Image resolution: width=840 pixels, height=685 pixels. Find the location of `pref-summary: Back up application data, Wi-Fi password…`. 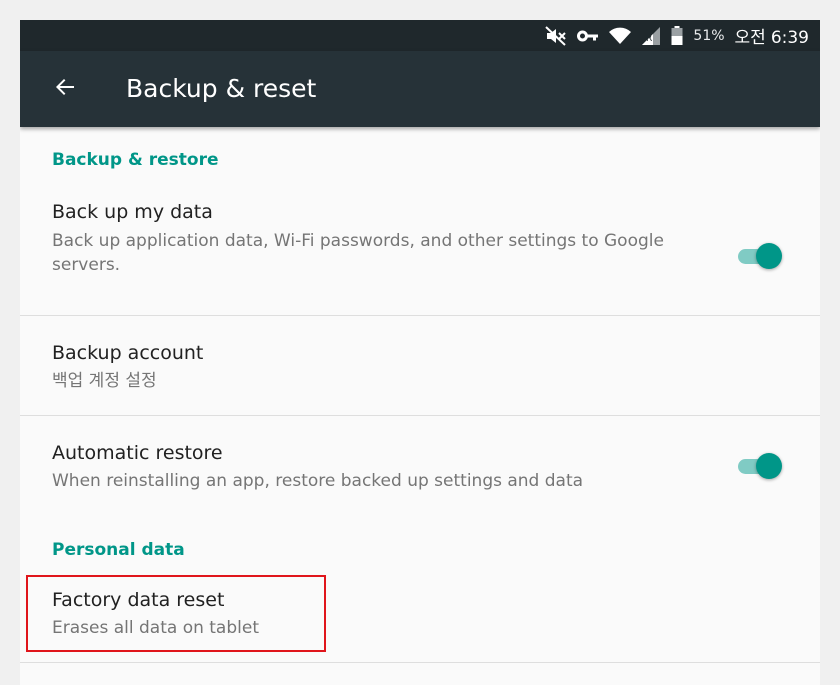

pref-summary: Back up application data, Wi-Fi password… is located at coordinates (358, 253).